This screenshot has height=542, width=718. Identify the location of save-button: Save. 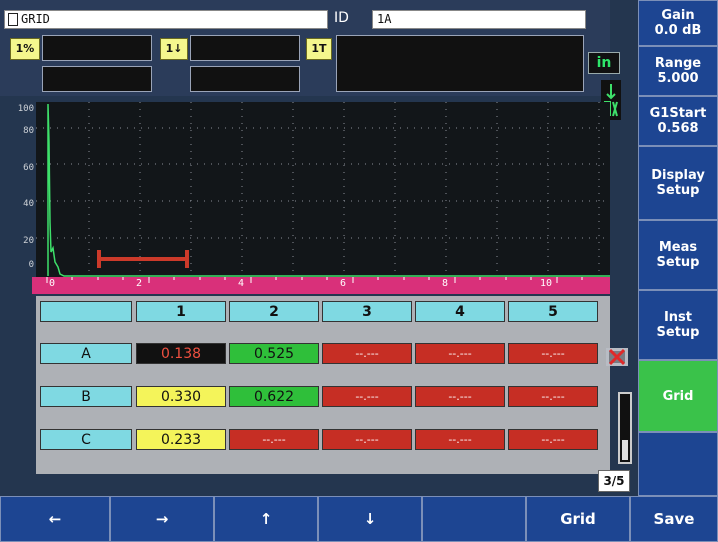
(674, 519).